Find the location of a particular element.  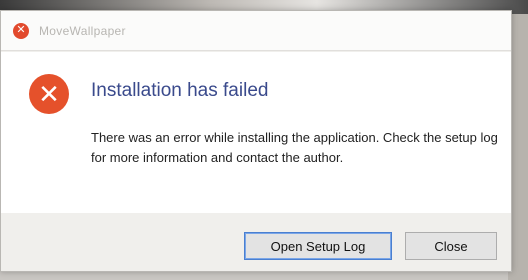

title-bar: ✕ MoveWallpaper is located at coordinates (256, 31).